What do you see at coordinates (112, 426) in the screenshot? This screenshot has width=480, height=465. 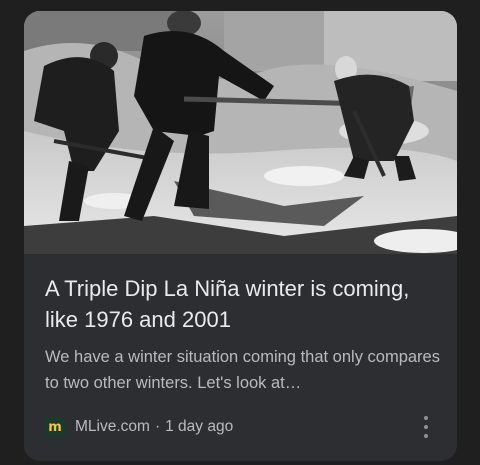 I see `source-name: MLive.com` at bounding box center [112, 426].